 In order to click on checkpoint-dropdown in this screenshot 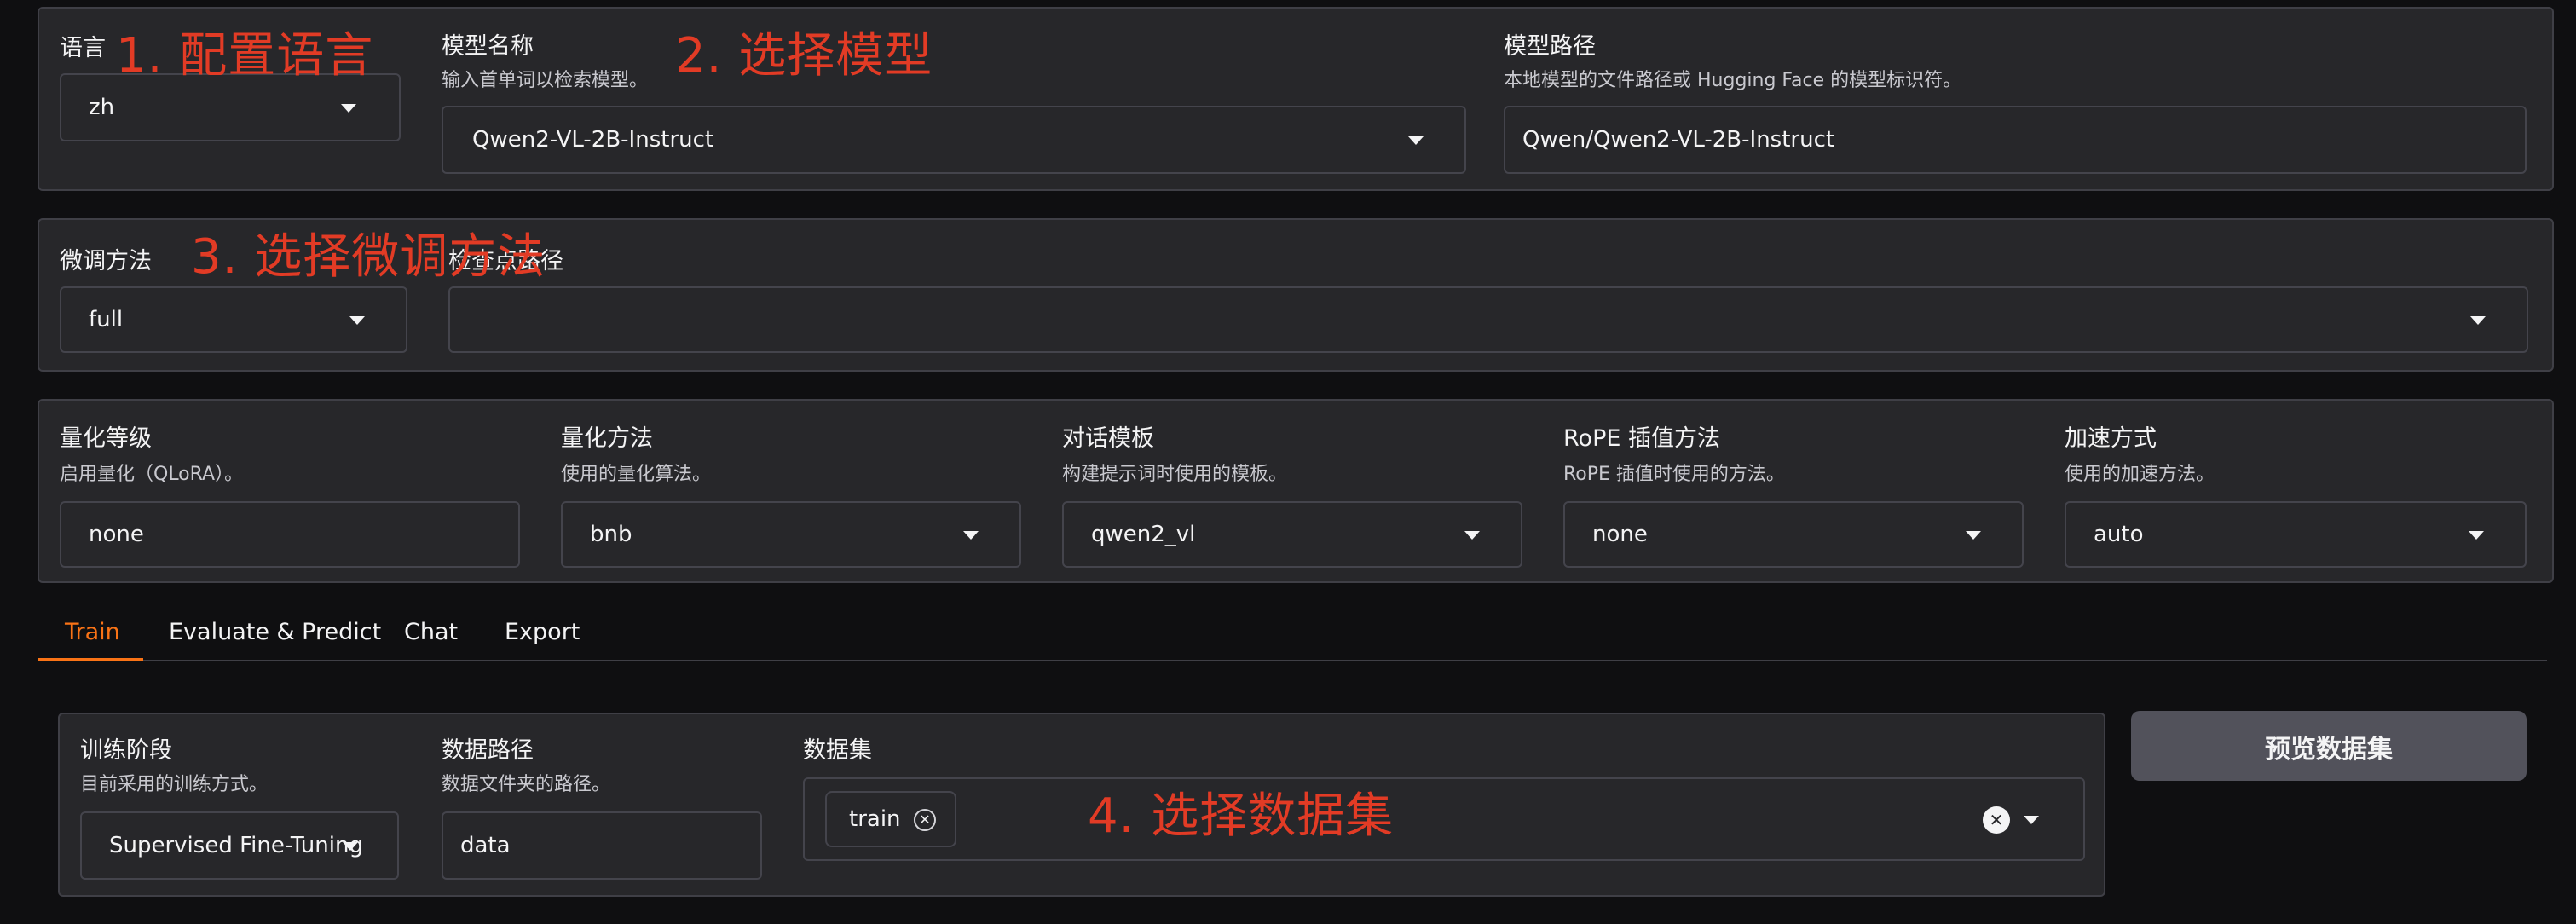, I will do `click(1488, 319)`.